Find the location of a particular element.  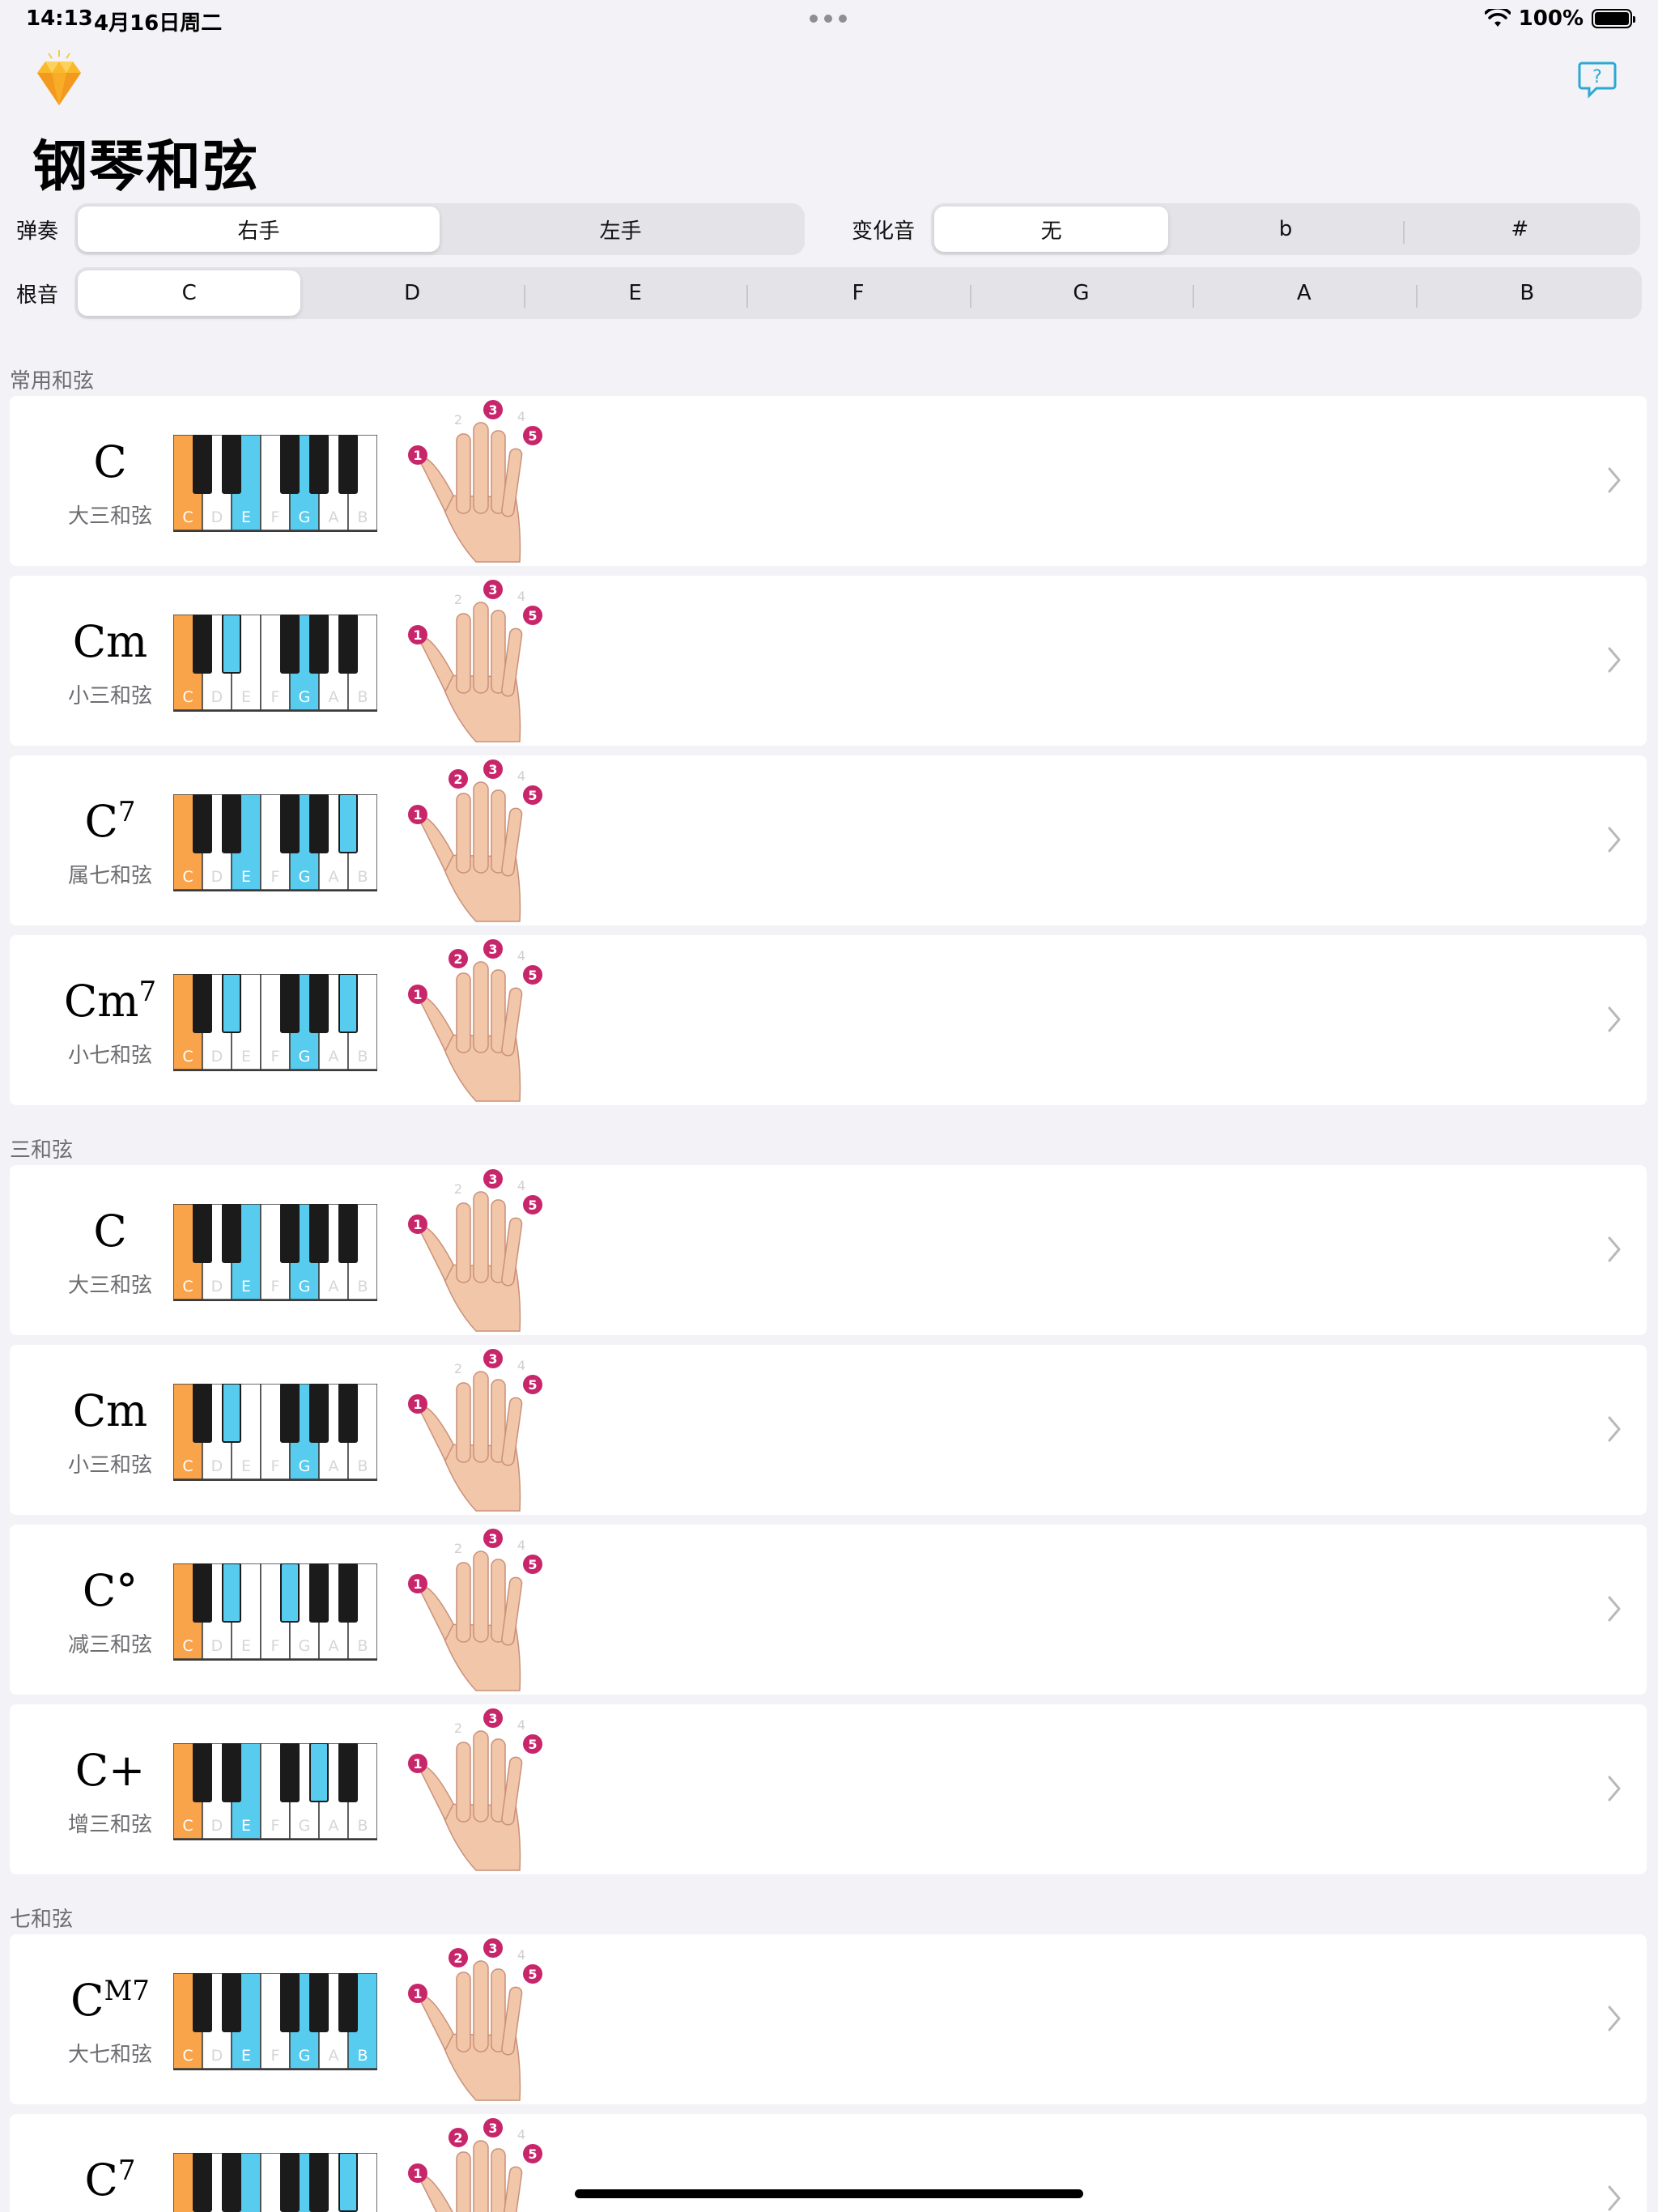

home-indicator is located at coordinates (829, 2194).